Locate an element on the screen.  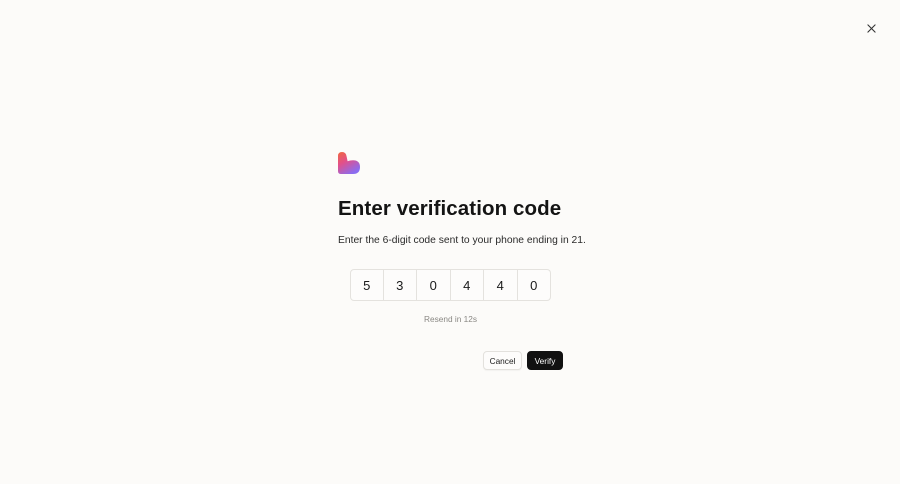
page-title: Enter verification code is located at coordinates (450, 208).